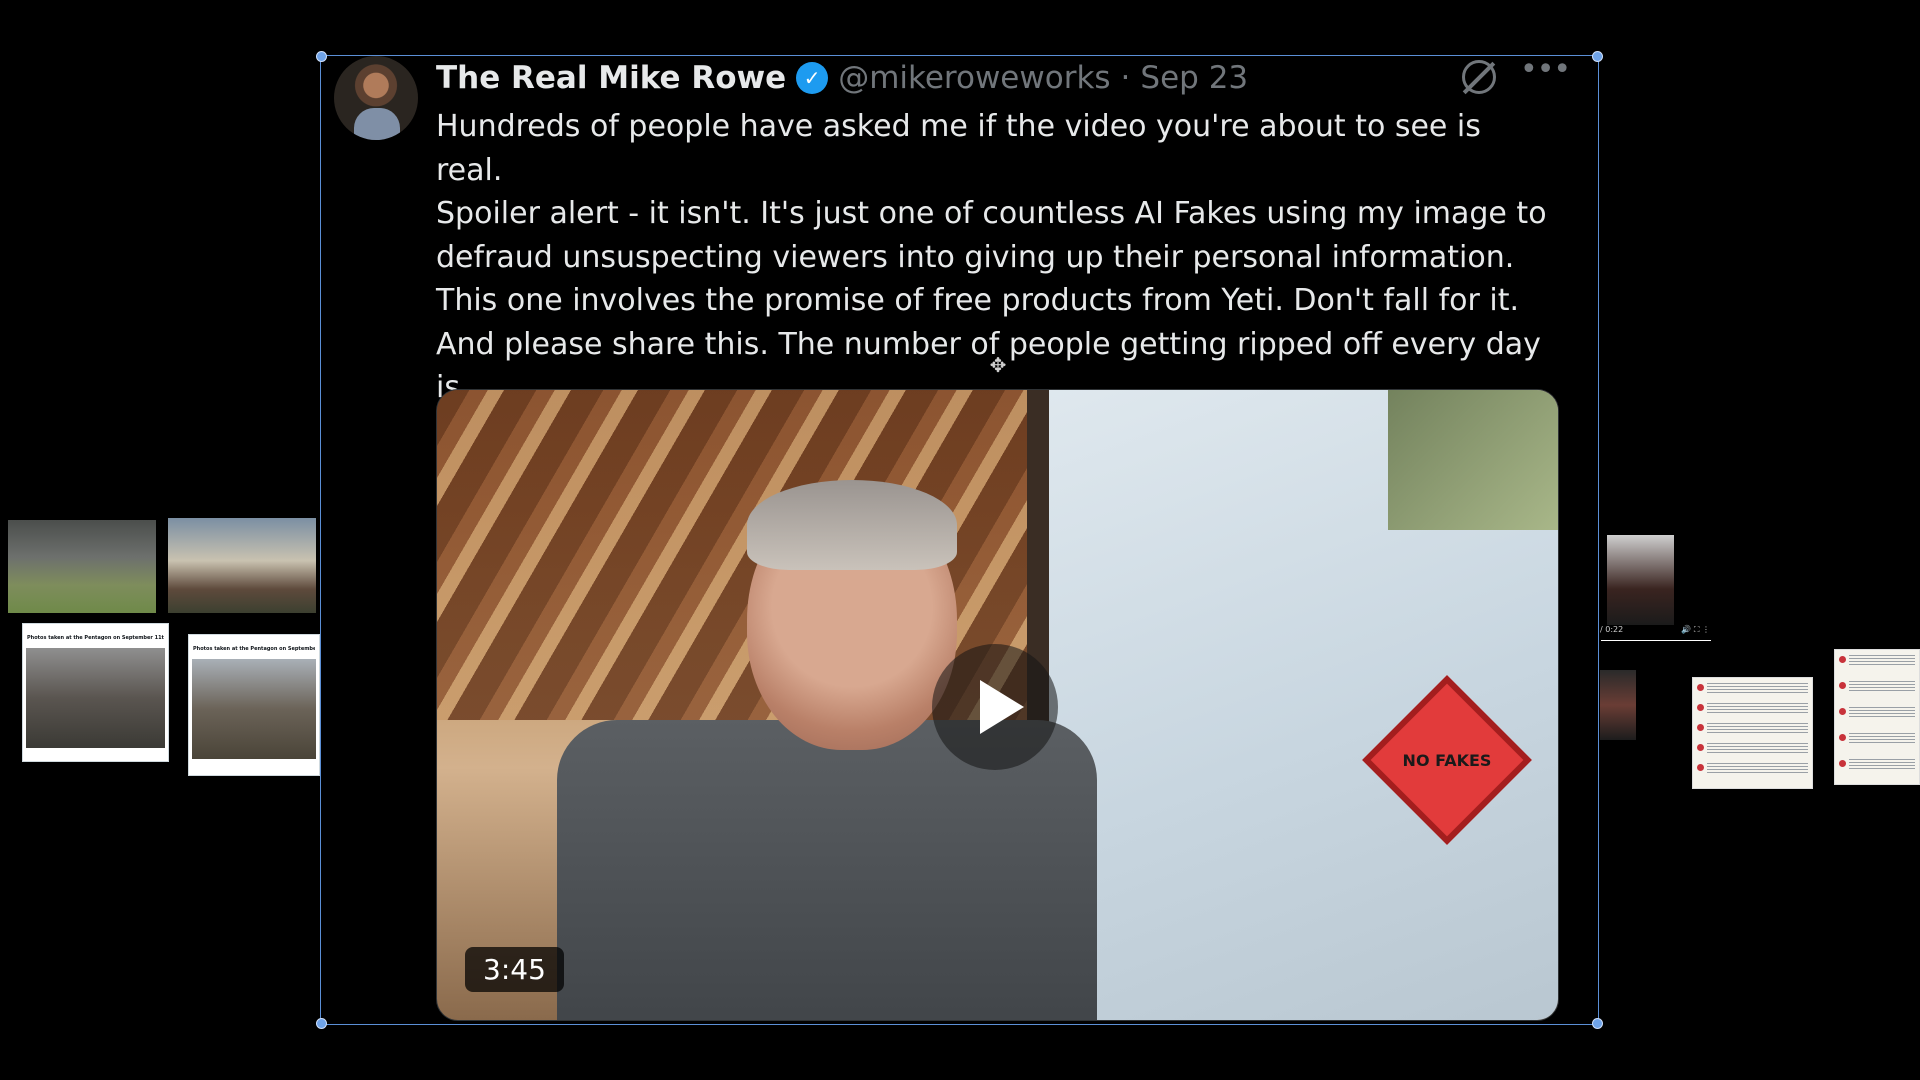 The image size is (1920, 1080). I want to click on video-player-controls: / 0:22 🔊 ⛶ ⋮, so click(1656, 631).